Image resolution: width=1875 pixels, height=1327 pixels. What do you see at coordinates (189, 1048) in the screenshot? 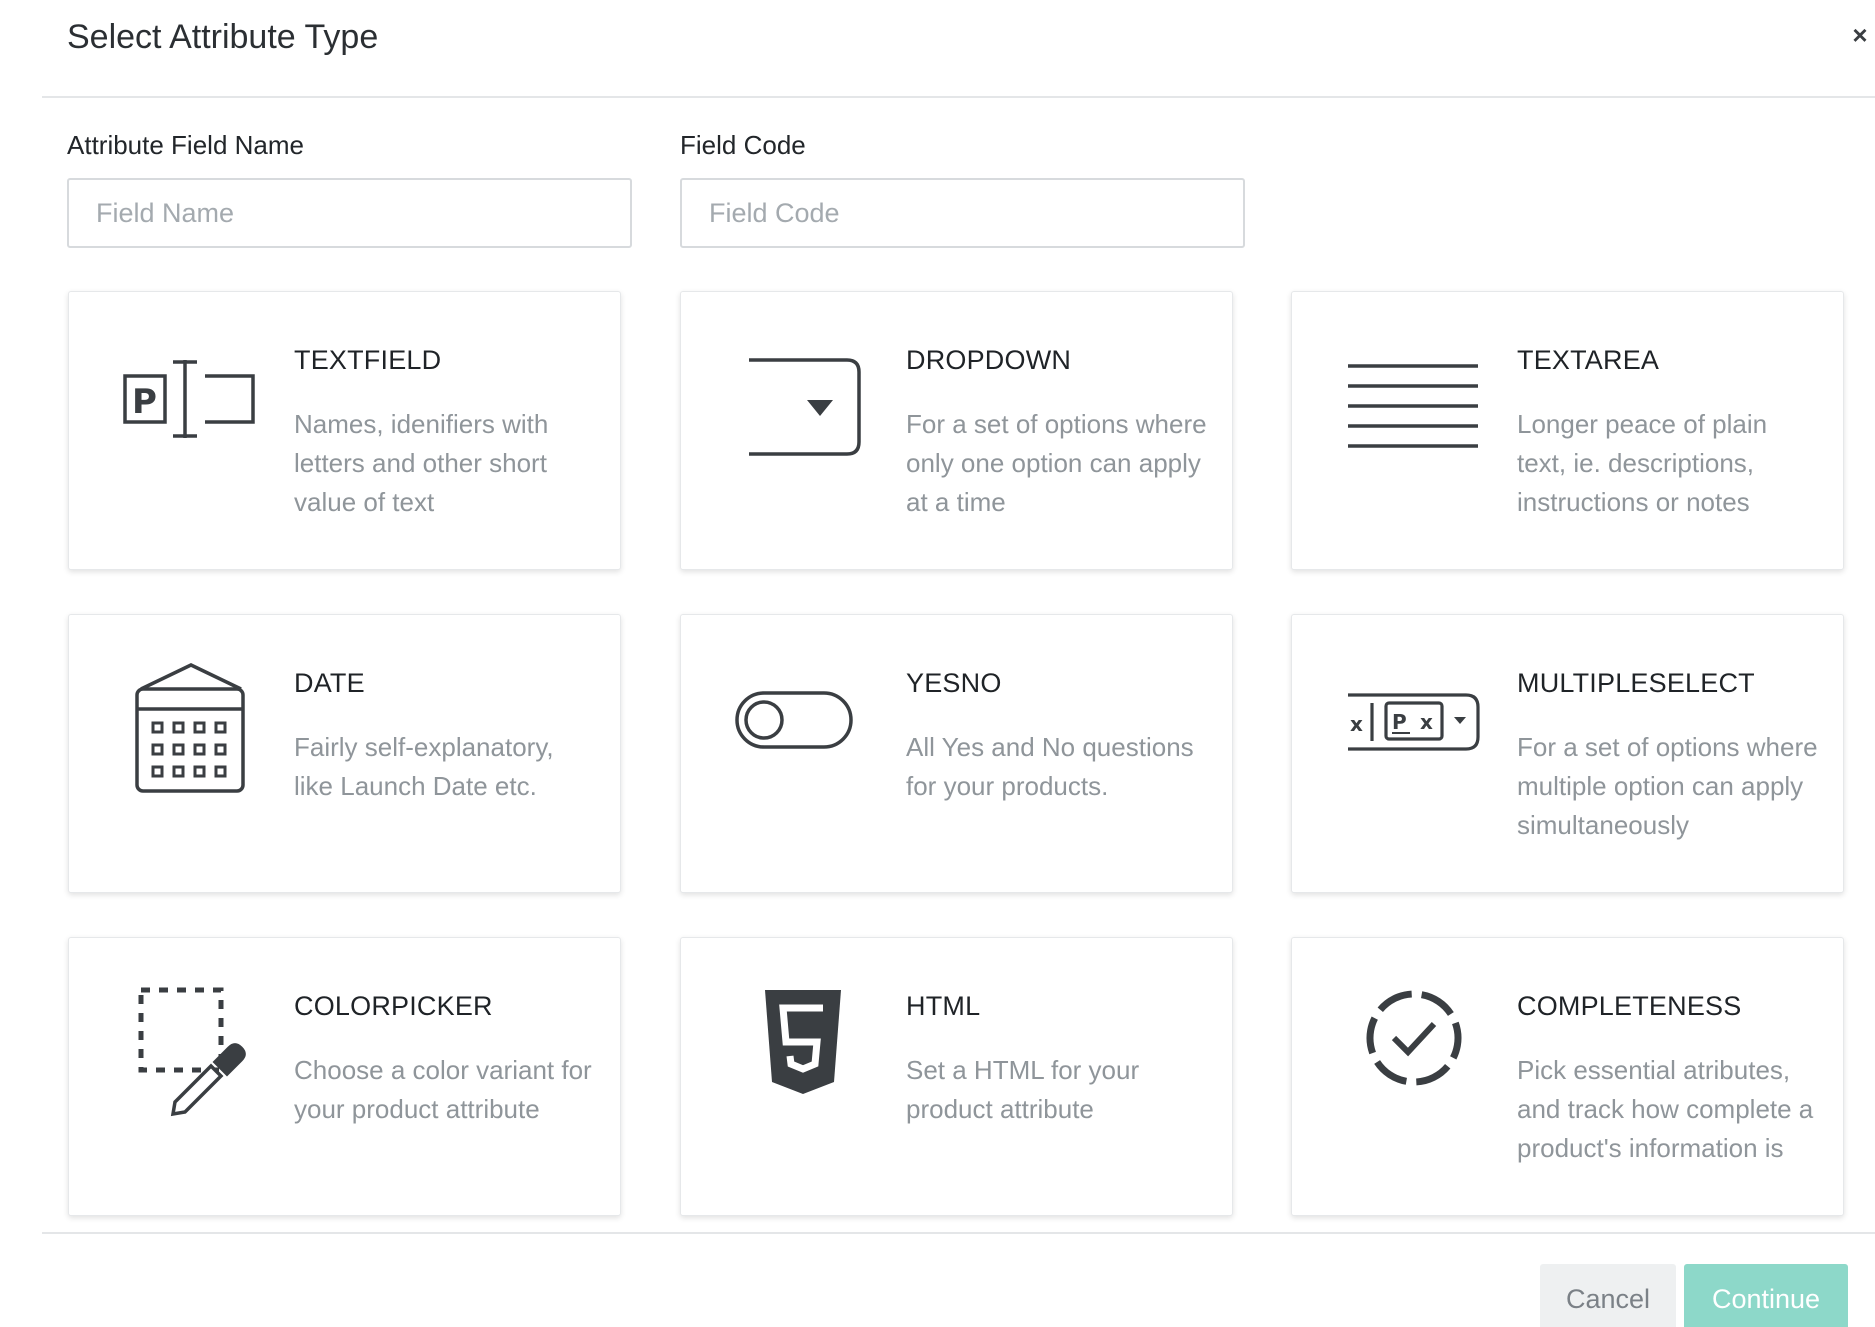
I see `colorpicker-icon` at bounding box center [189, 1048].